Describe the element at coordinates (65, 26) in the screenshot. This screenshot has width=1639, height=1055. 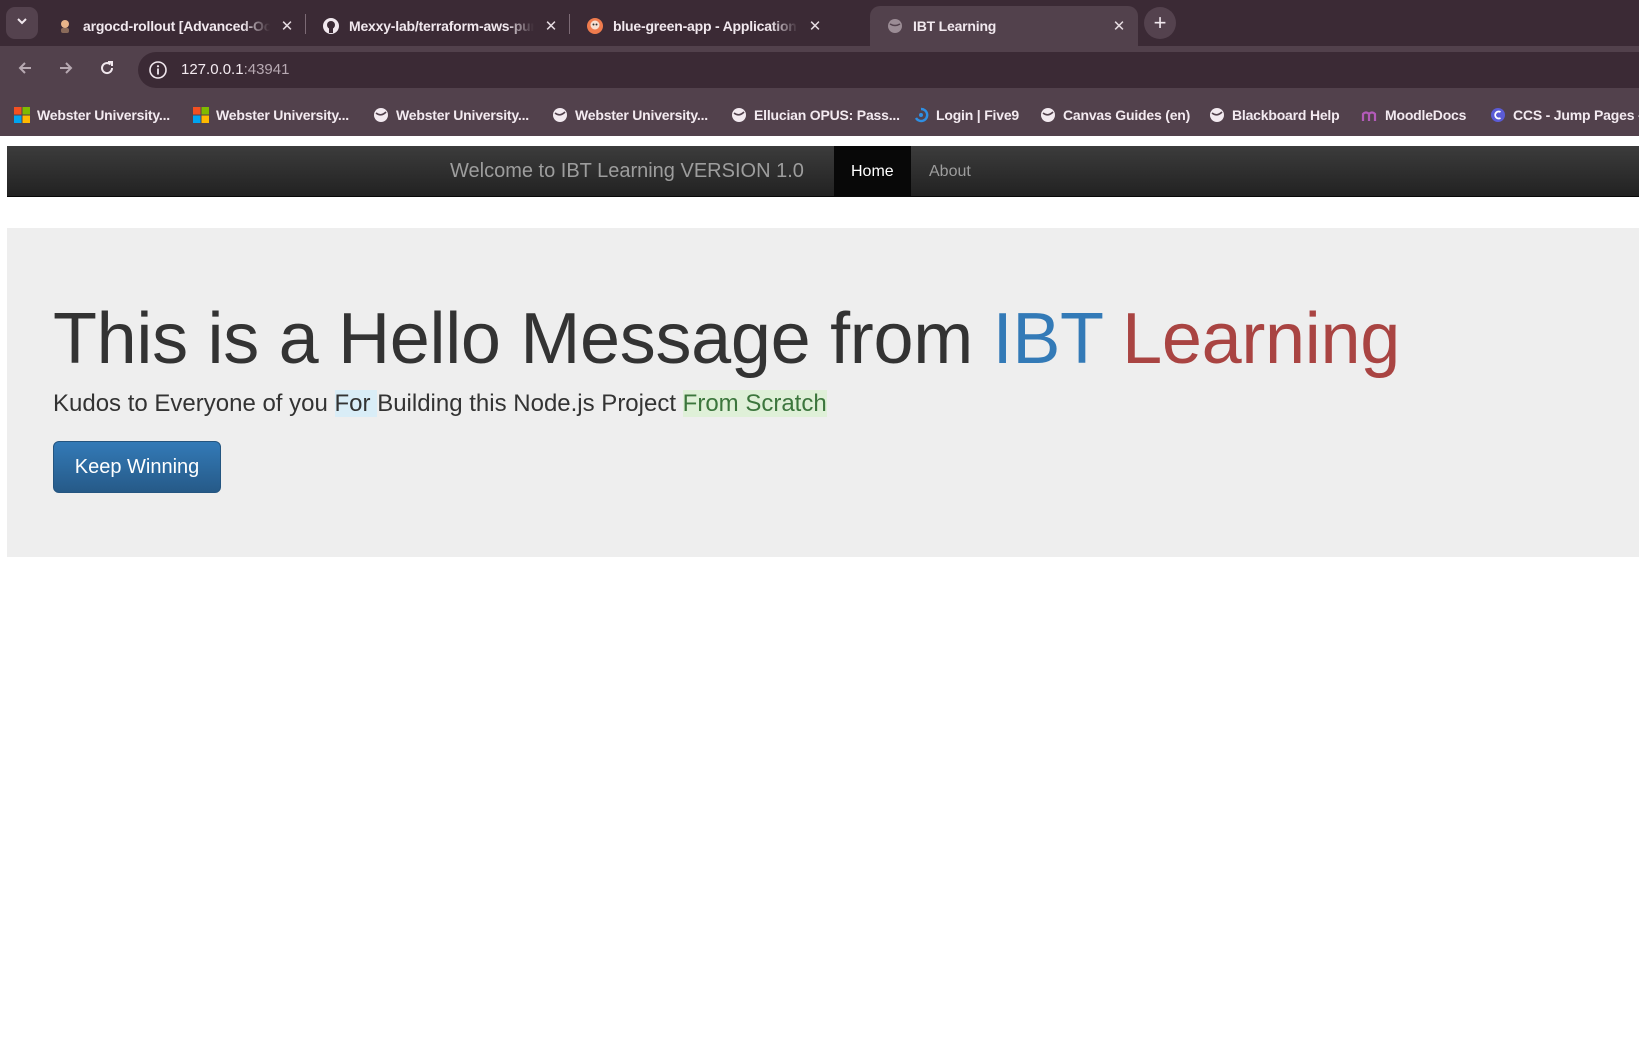
I see `octocat-avatar-icon` at that location.